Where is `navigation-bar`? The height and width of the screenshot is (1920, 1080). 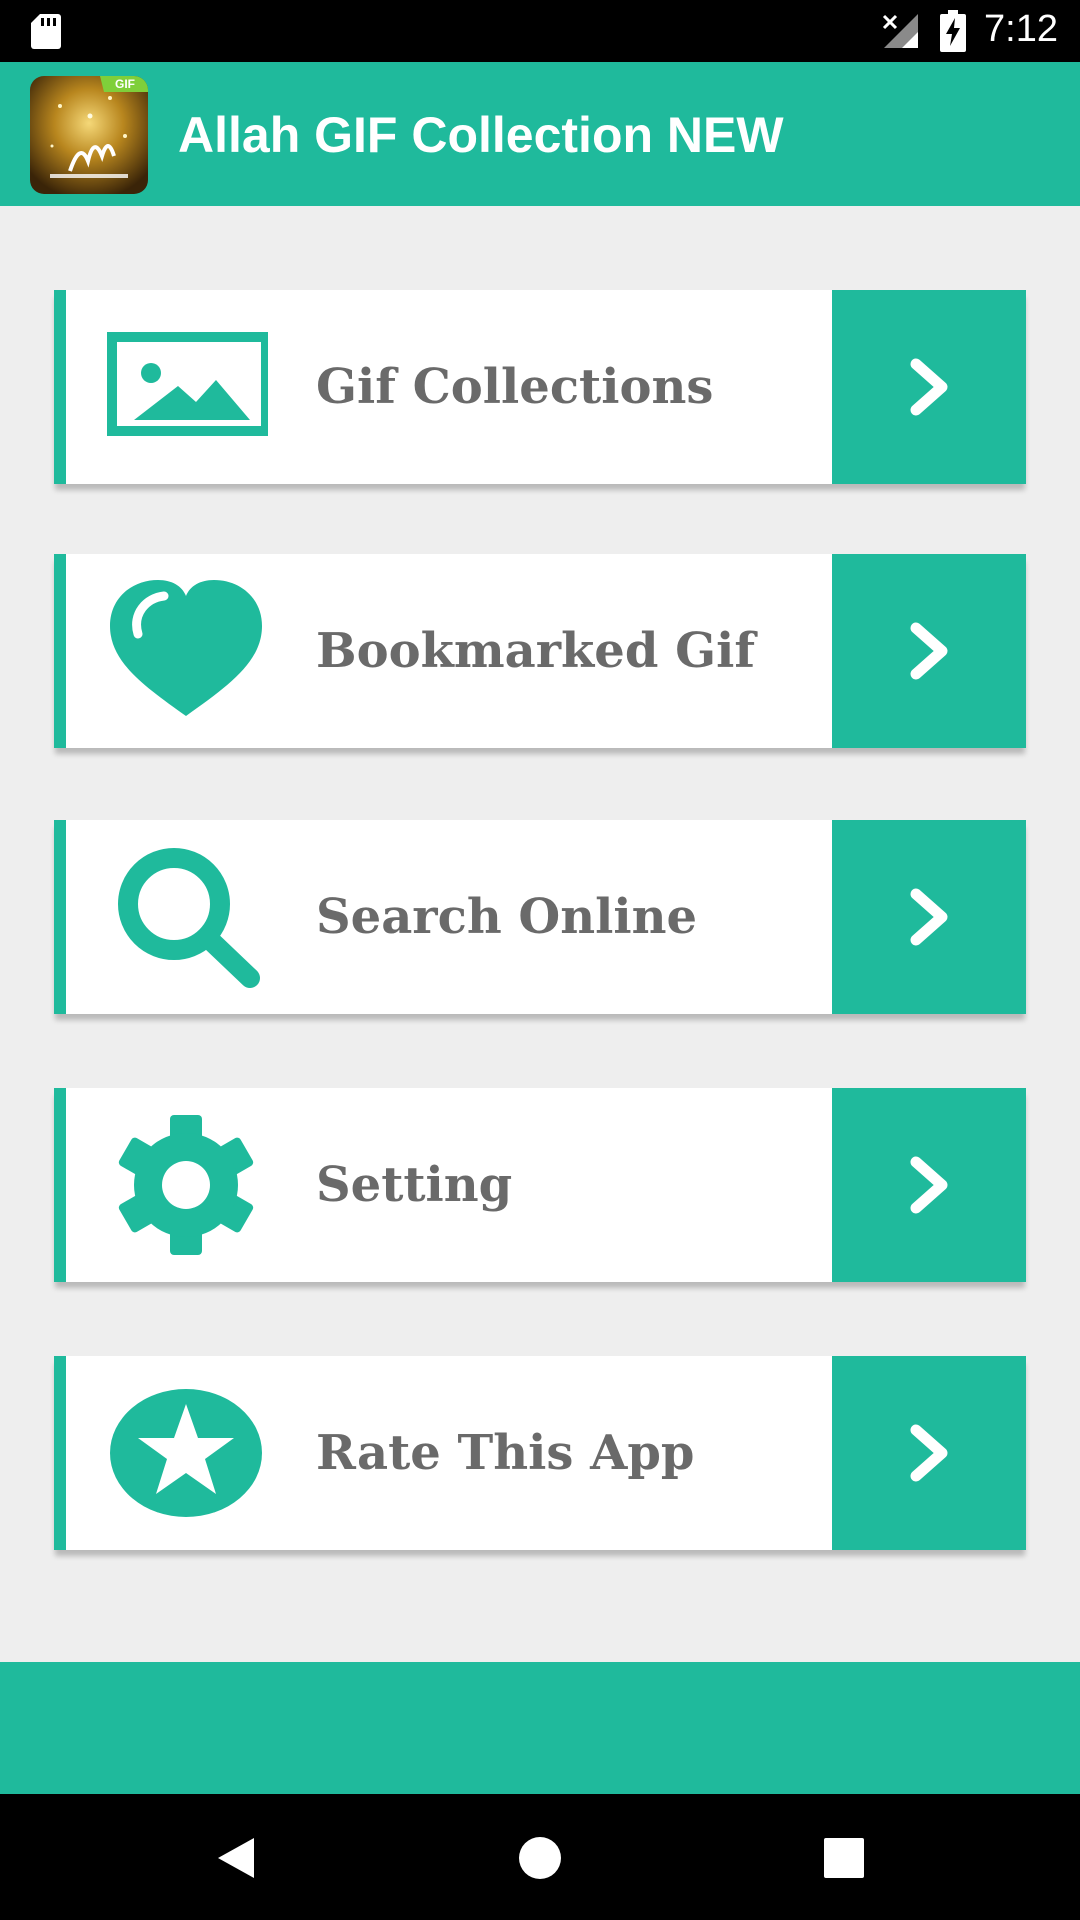 navigation-bar is located at coordinates (540, 1857).